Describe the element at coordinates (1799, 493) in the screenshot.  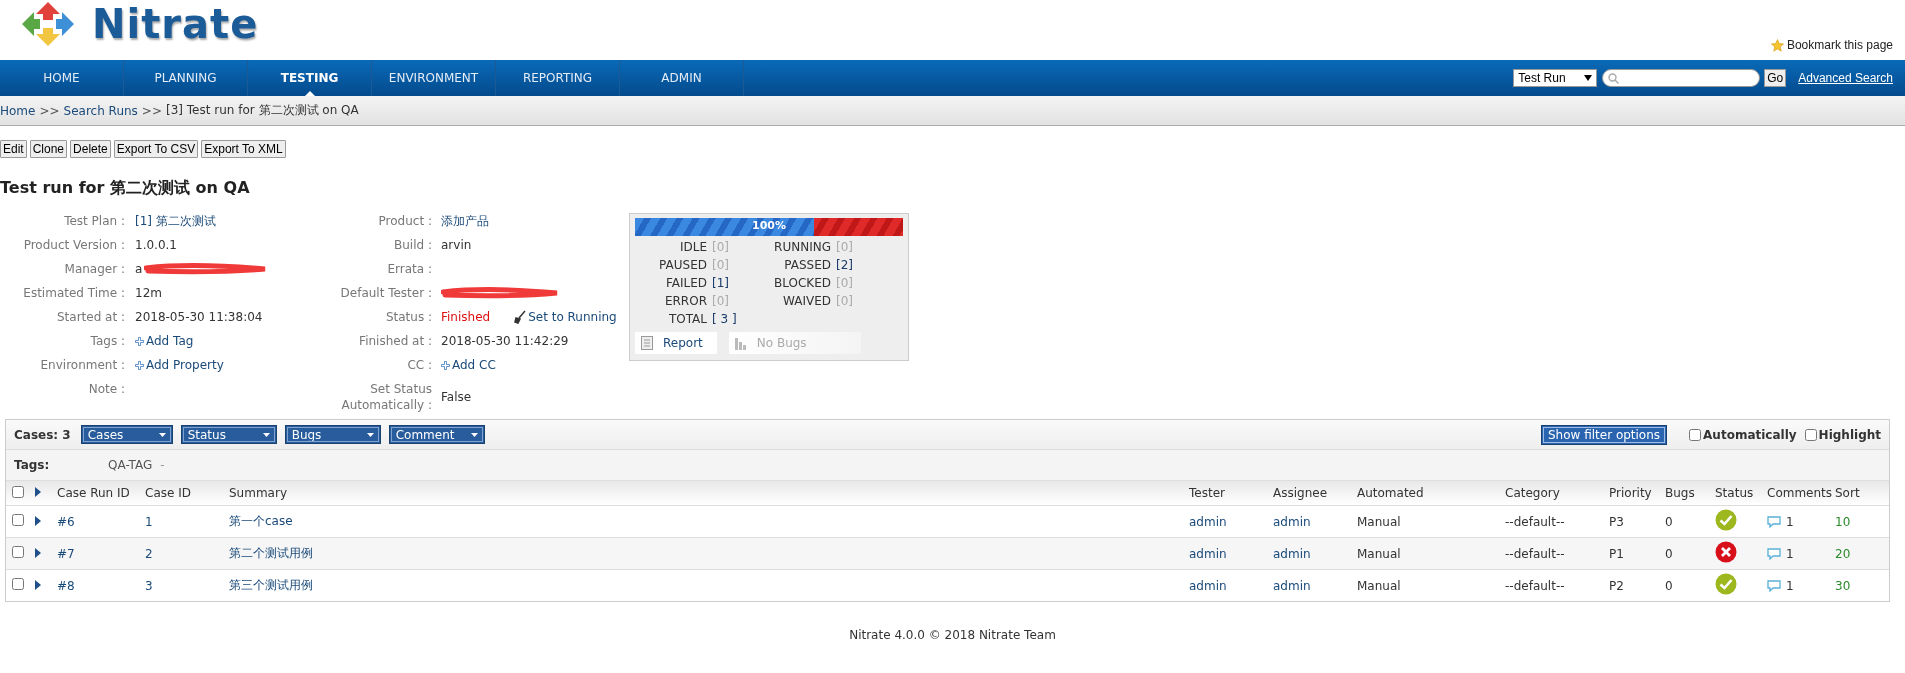
I see `column-header: Comments` at that location.